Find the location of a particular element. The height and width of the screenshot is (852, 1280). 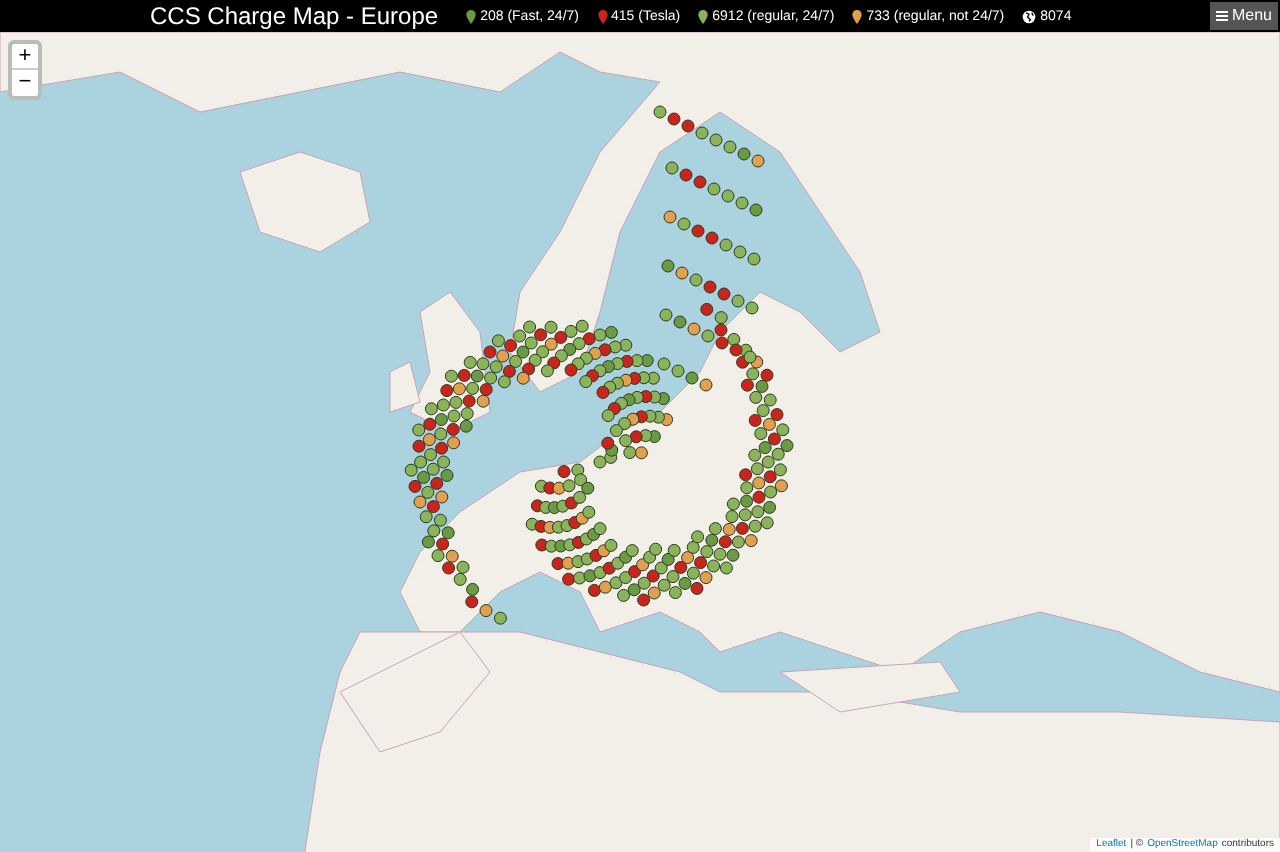

zoom-in-button: + is located at coordinates (25, 57).